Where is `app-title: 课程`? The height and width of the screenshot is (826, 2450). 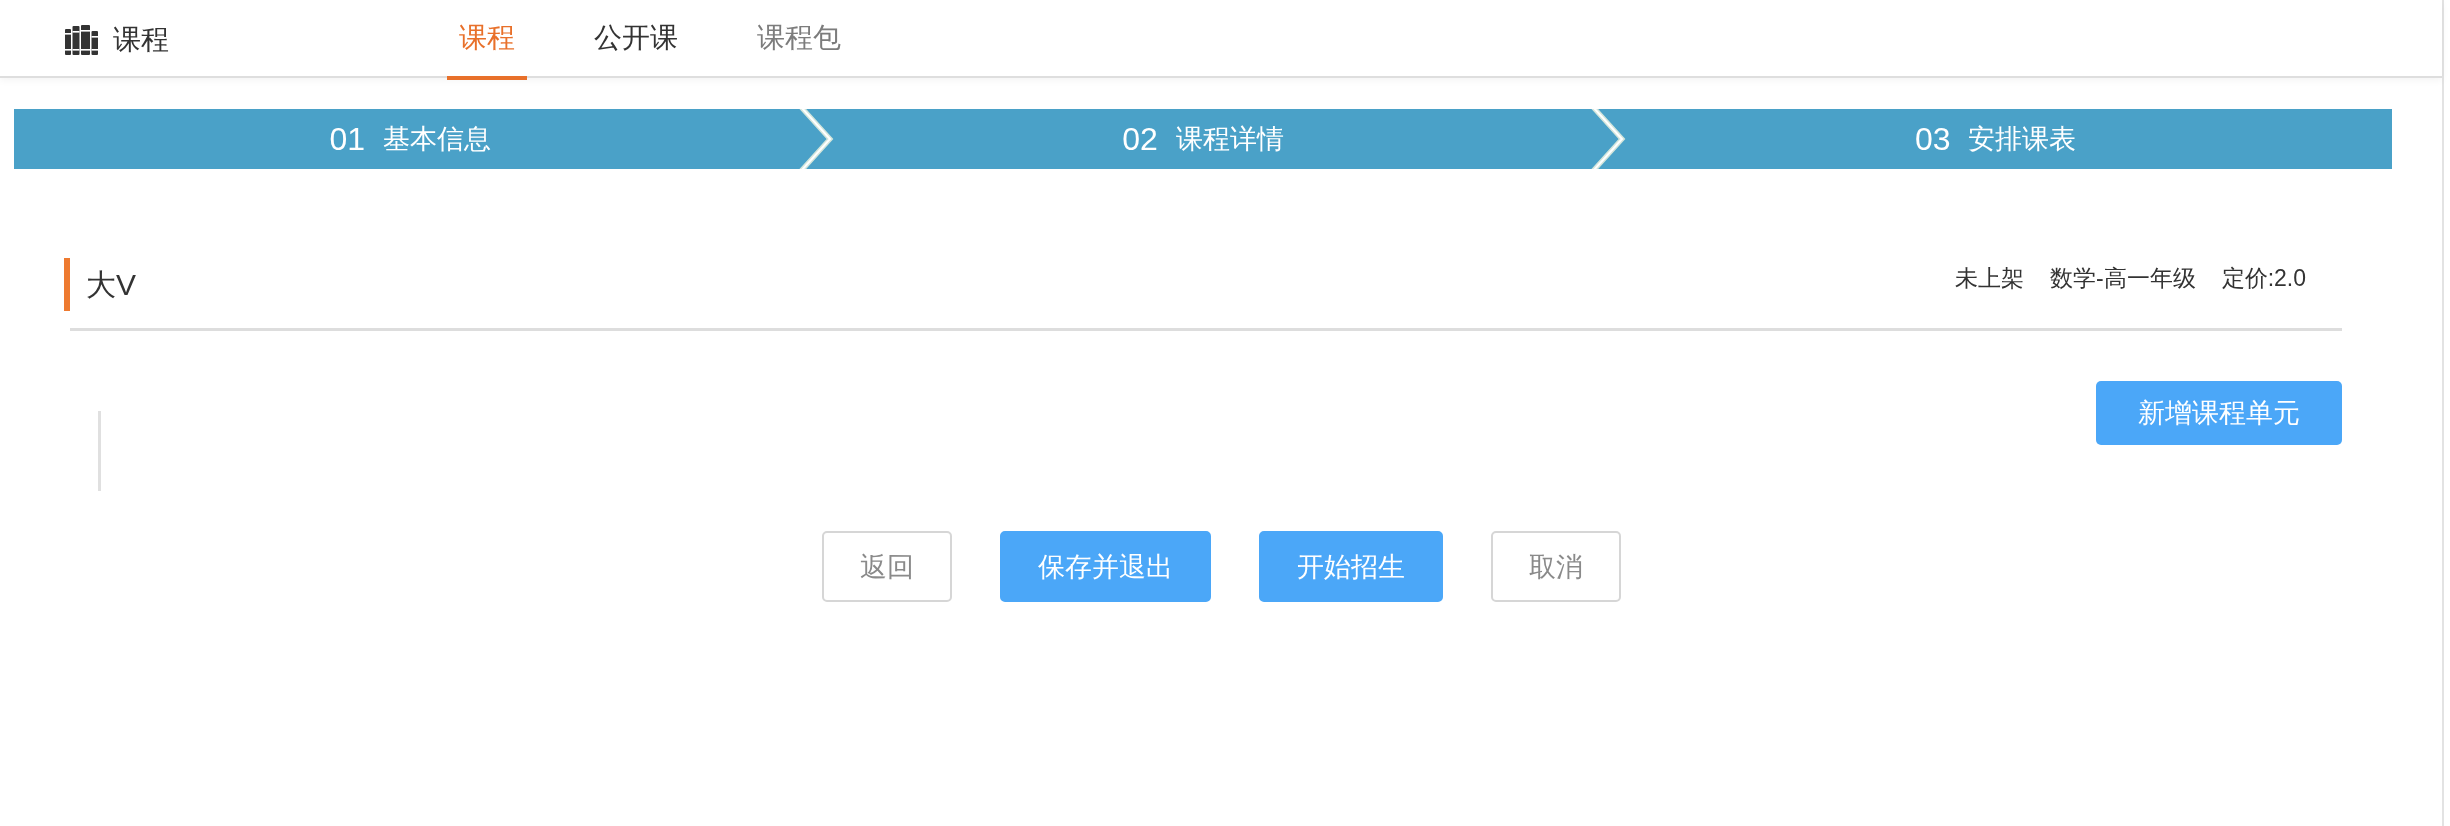 app-title: 课程 is located at coordinates (141, 40).